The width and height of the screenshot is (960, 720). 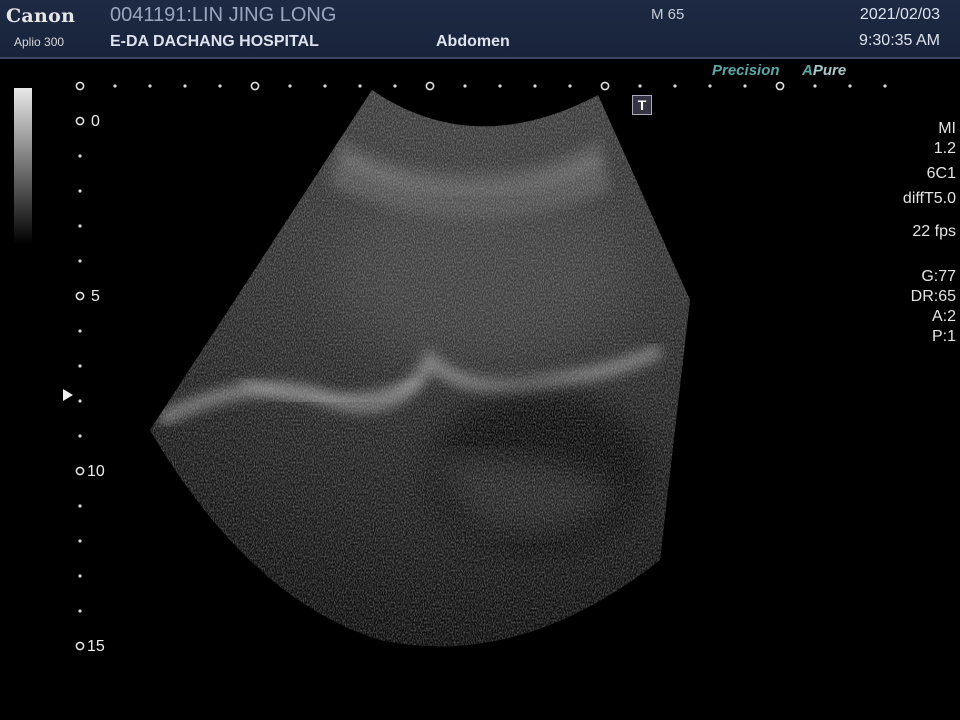 What do you see at coordinates (80, 383) in the screenshot?
I see `depth-scale` at bounding box center [80, 383].